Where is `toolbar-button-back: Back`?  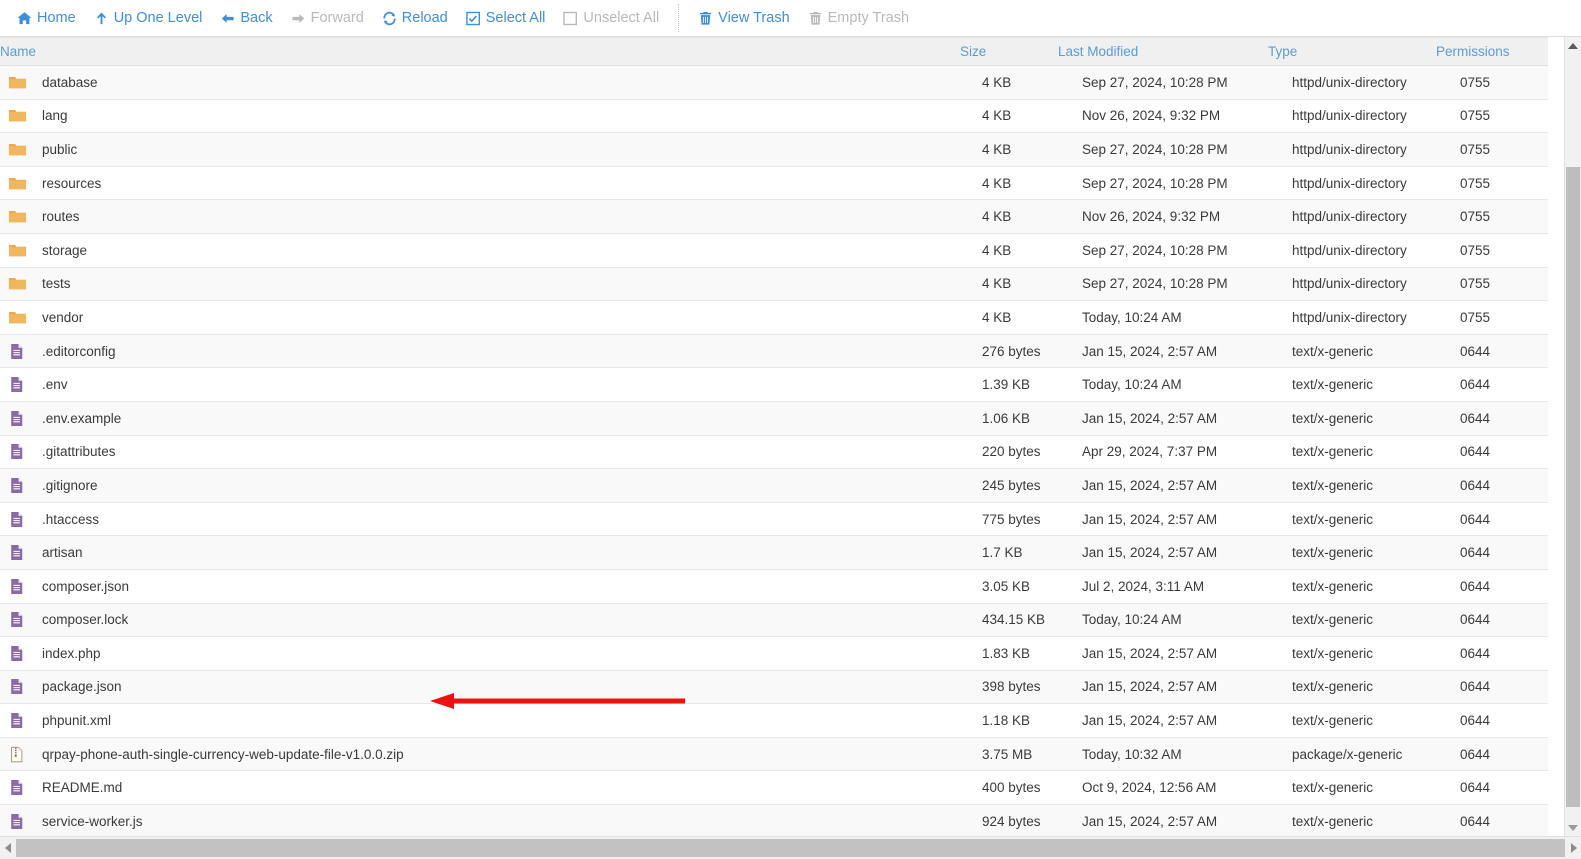
toolbar-button-back: Back is located at coordinates (246, 18).